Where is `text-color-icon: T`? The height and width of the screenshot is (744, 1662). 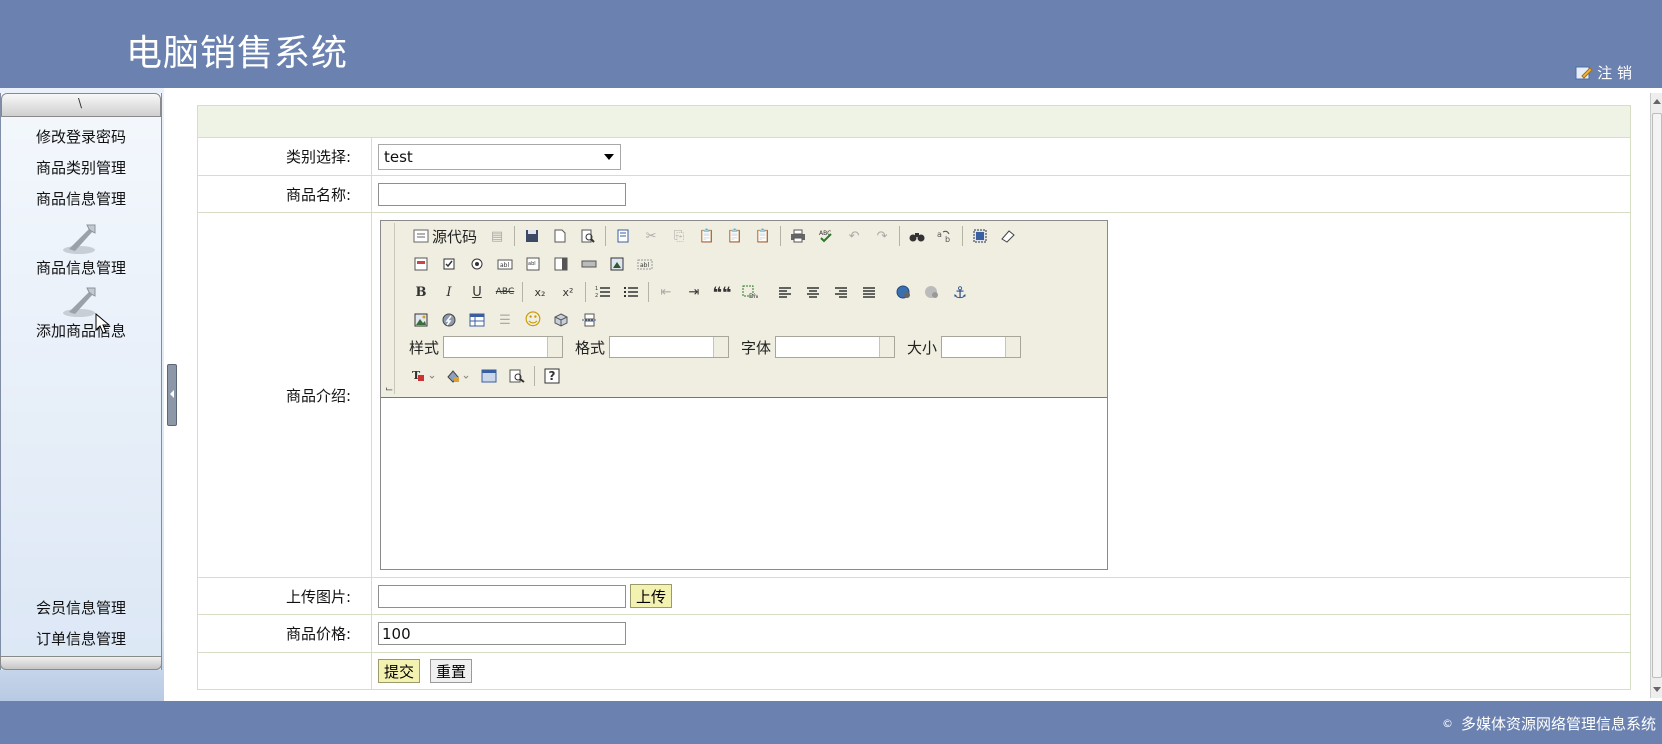
text-color-icon: T is located at coordinates (424, 376).